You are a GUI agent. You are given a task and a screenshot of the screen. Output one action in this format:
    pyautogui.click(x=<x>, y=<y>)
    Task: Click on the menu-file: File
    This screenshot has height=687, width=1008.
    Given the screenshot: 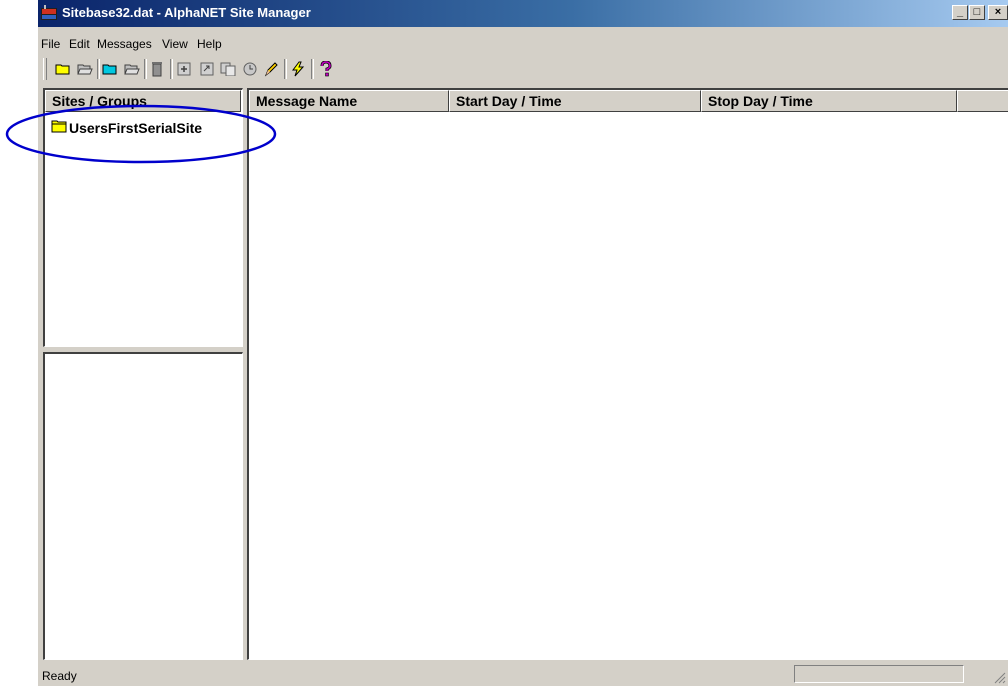 What is the action you would take?
    pyautogui.click(x=50, y=44)
    